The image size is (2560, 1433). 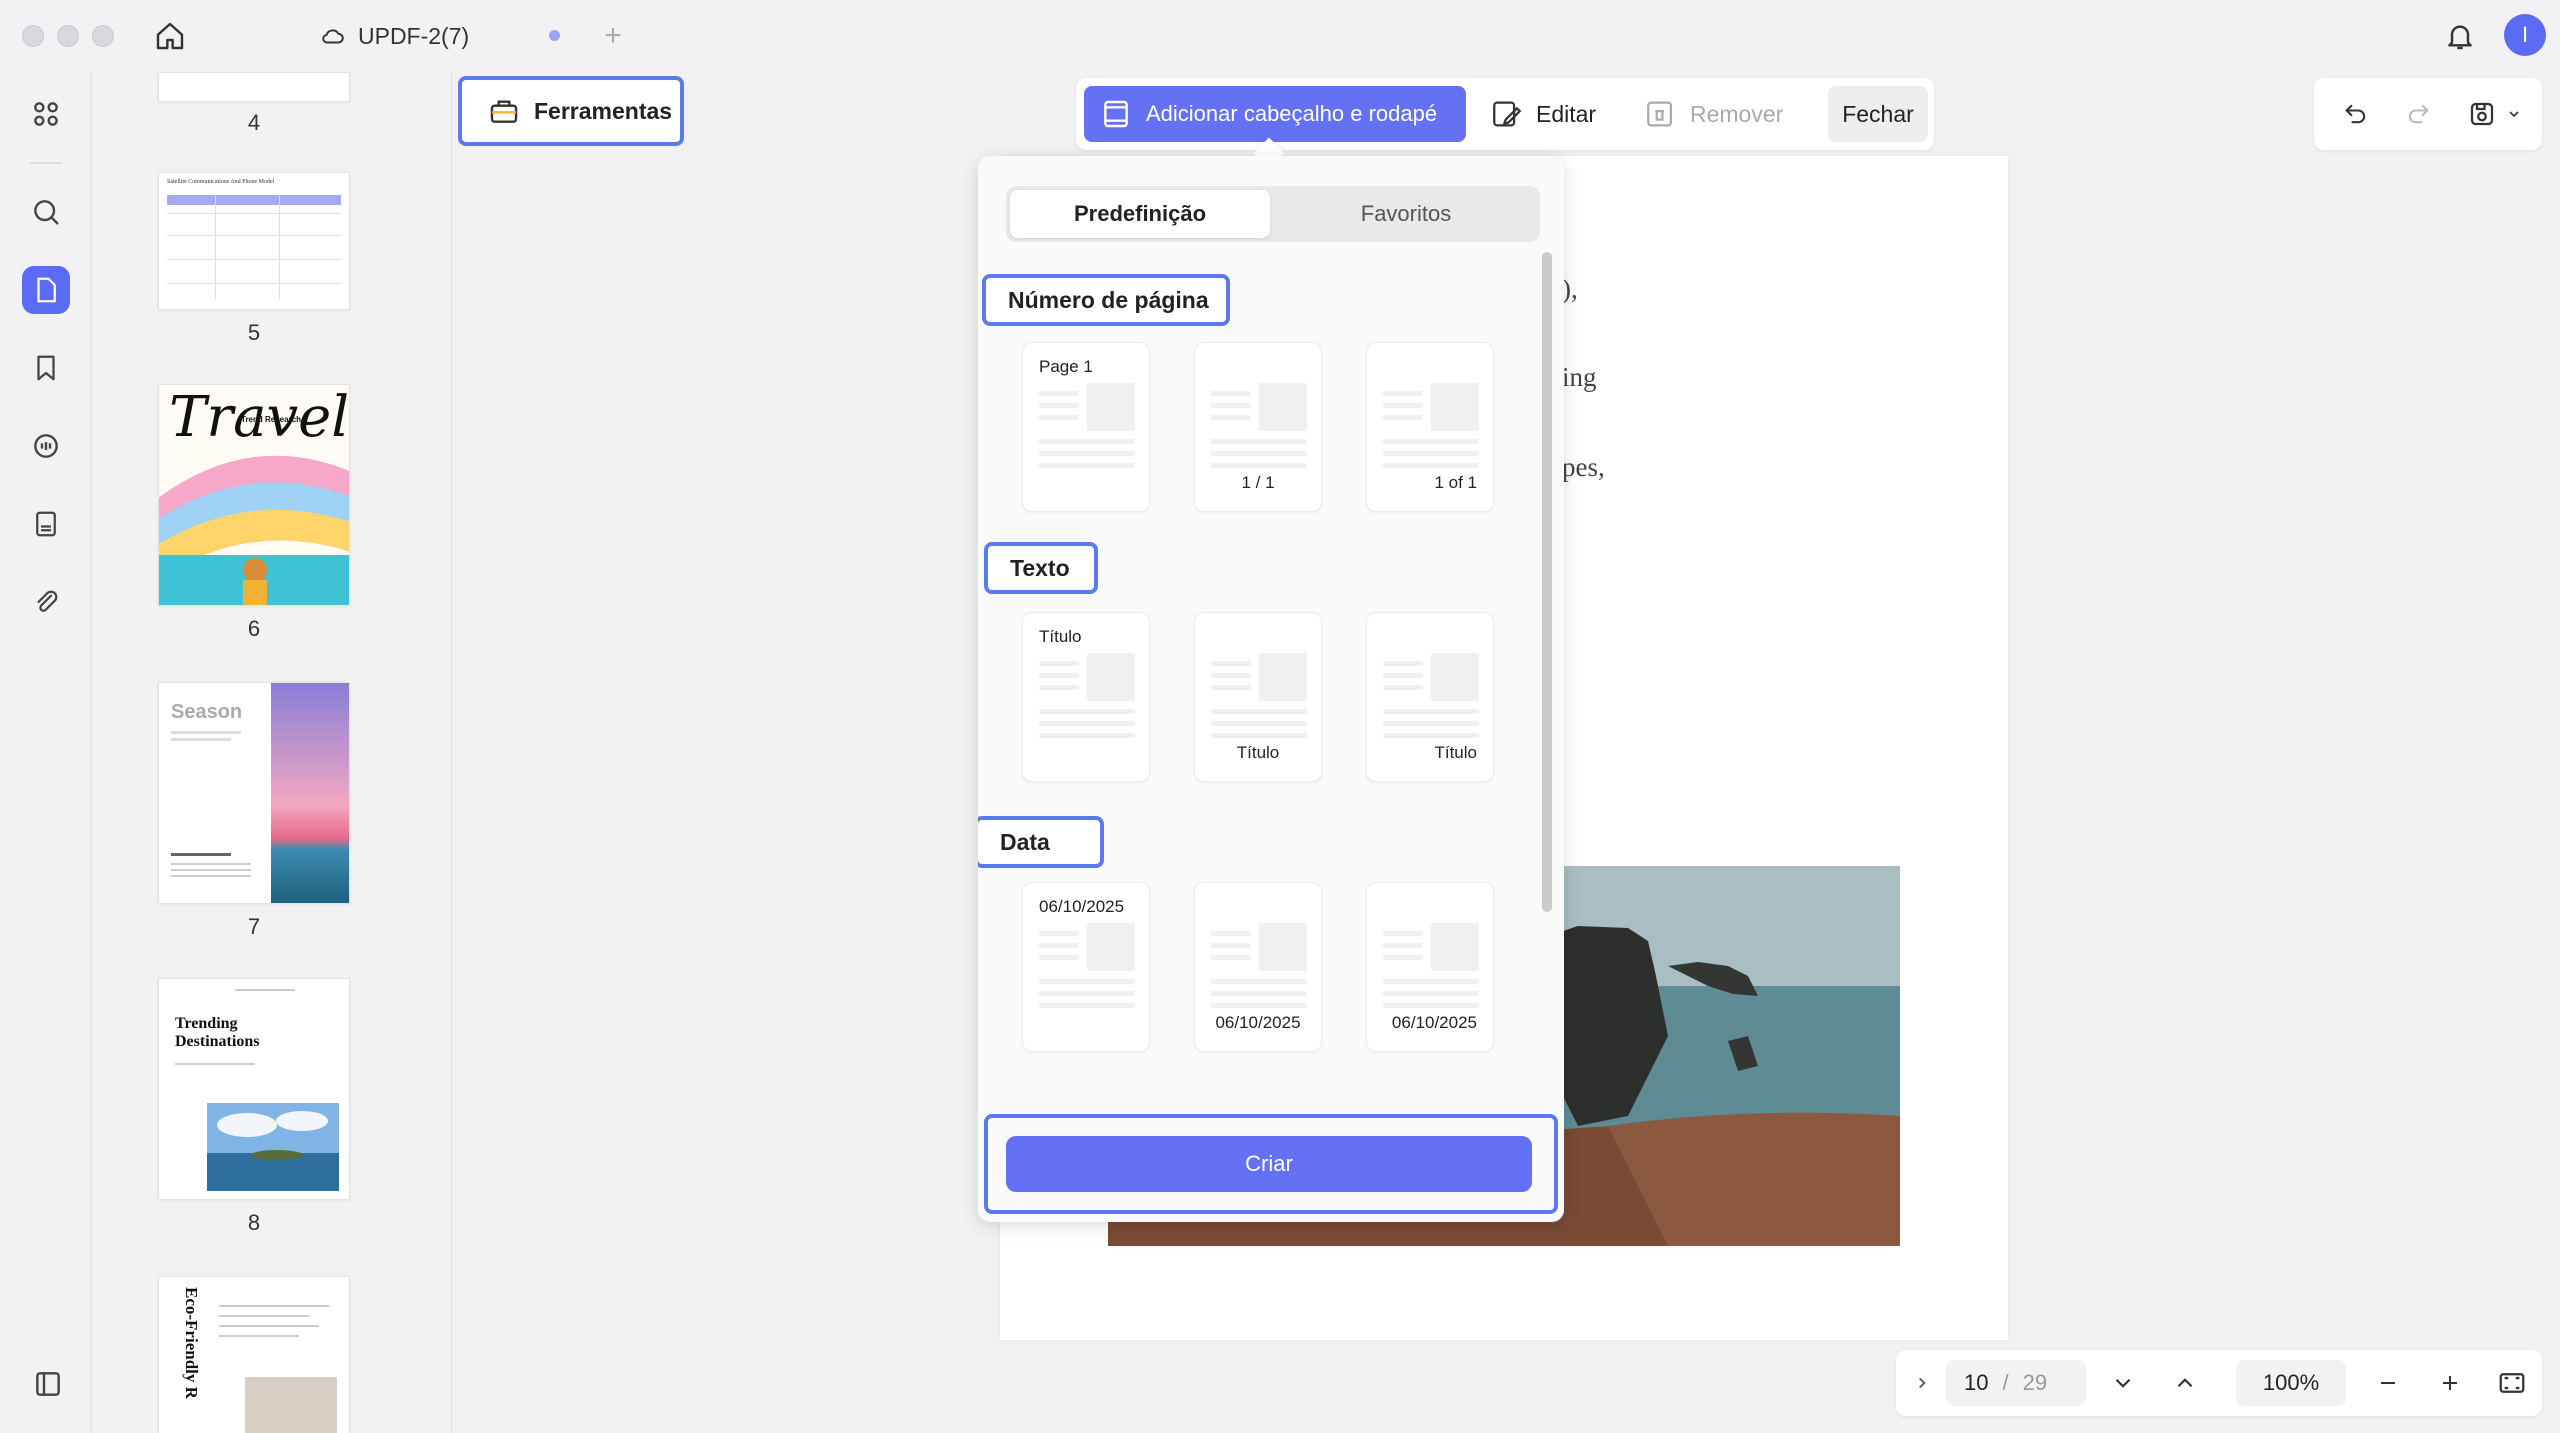 I want to click on tools-button: Ferramentas, so click(x=571, y=111).